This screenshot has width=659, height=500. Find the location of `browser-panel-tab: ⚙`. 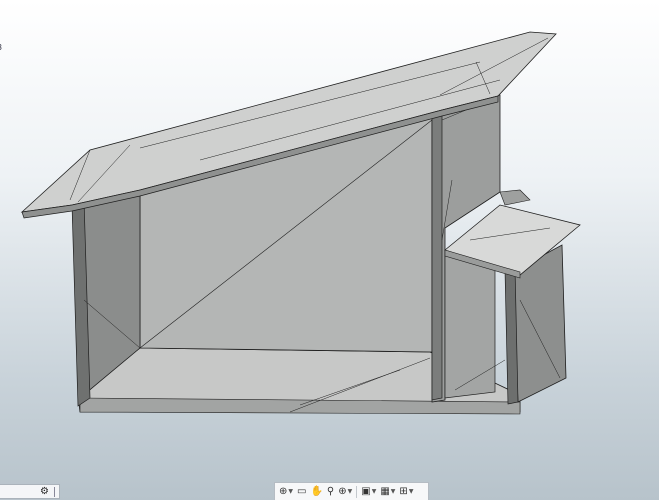

browser-panel-tab: ⚙ is located at coordinates (30, 491).